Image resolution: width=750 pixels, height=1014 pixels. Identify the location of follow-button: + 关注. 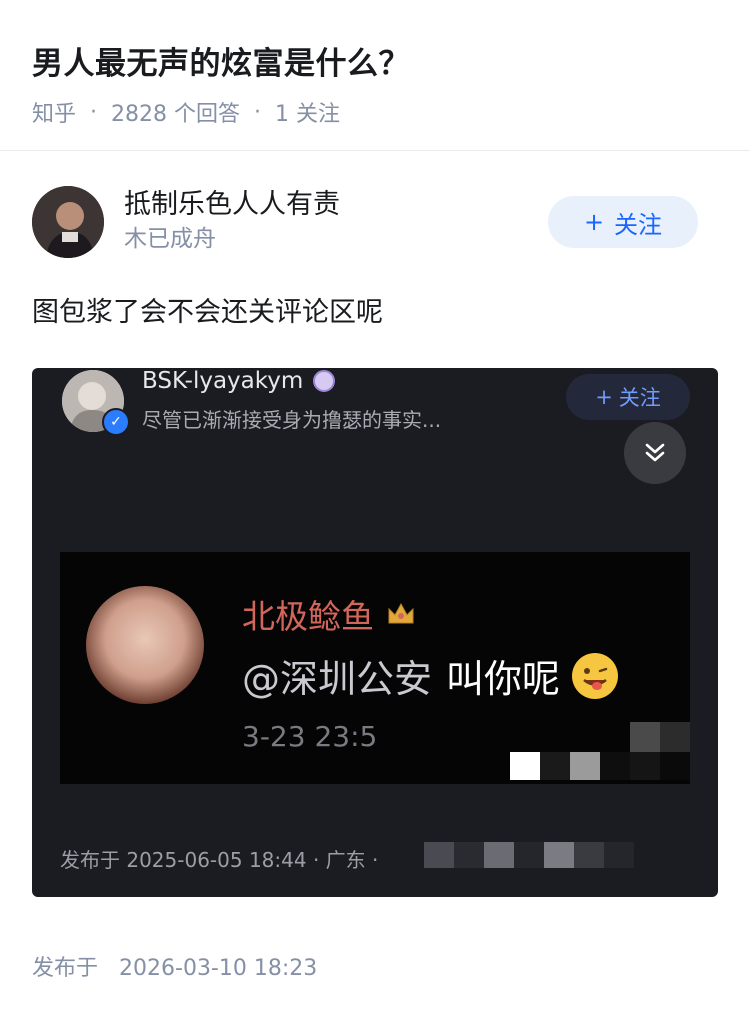
(623, 222).